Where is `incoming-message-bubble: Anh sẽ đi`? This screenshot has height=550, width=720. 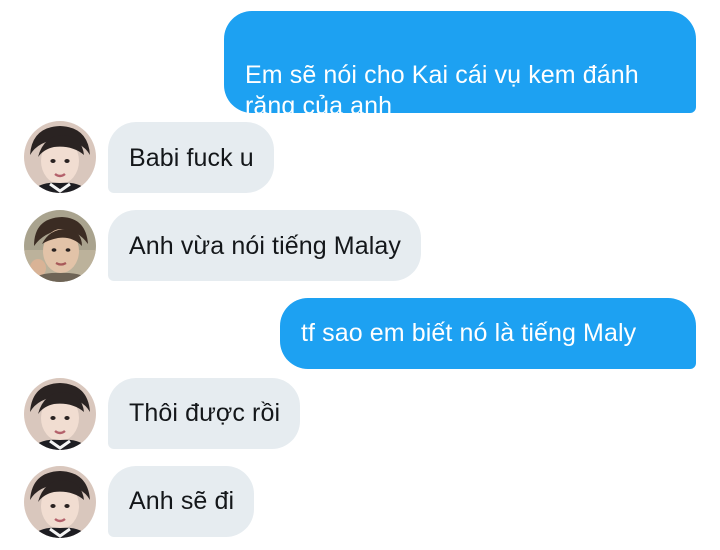
incoming-message-bubble: Anh sẽ đi is located at coordinates (181, 501).